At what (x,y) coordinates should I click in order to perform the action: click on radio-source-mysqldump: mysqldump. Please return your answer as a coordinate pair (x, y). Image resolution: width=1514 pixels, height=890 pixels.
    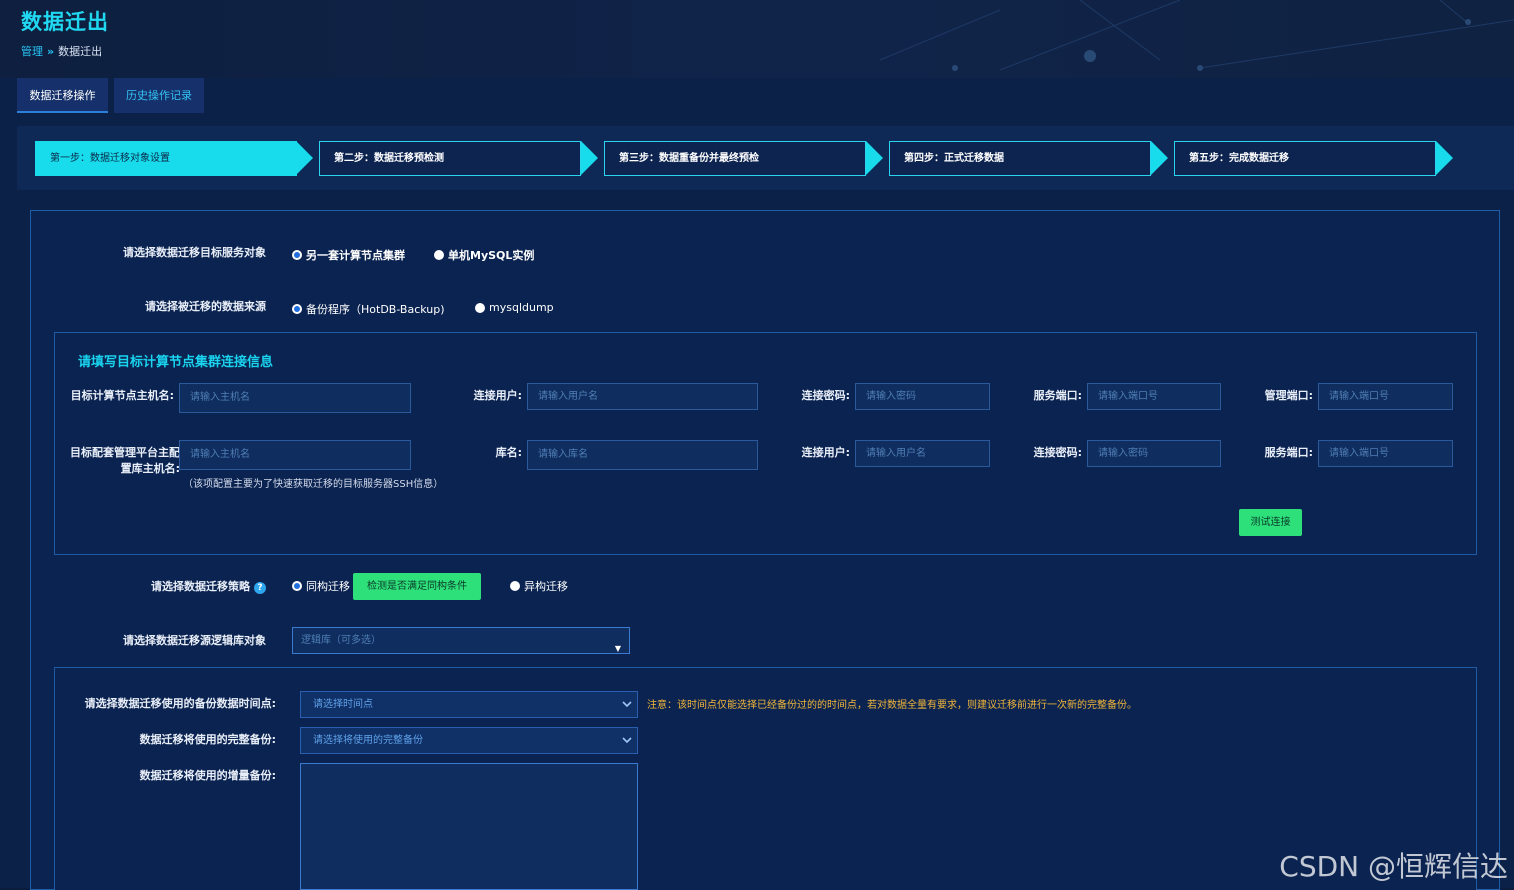
    Looking at the image, I should click on (514, 307).